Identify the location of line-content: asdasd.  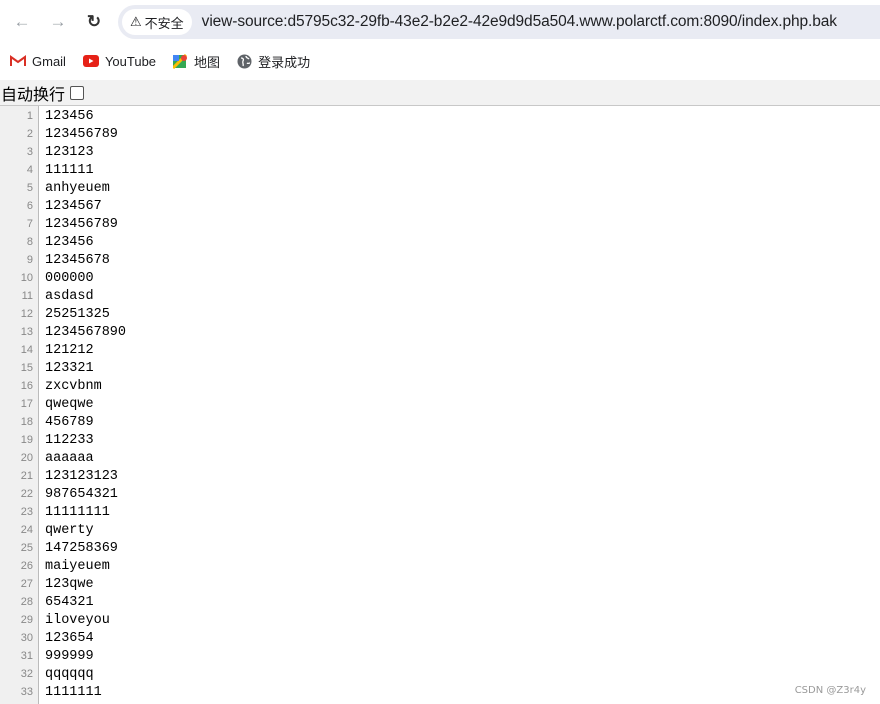
(69, 296).